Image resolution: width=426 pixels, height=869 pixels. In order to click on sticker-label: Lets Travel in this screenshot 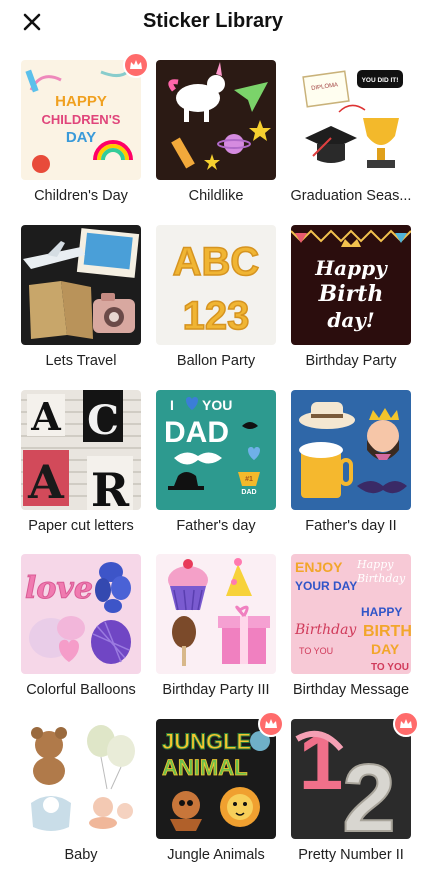, I will do `click(81, 361)`.